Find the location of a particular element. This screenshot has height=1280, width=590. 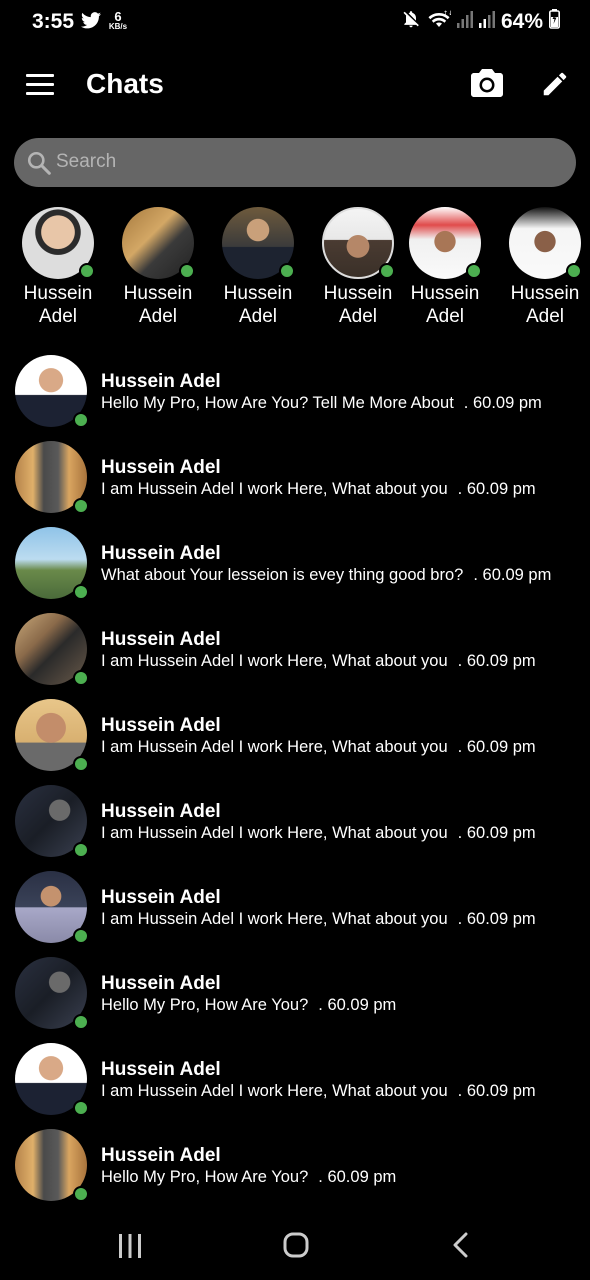

search-placeholder: Search is located at coordinates (86, 161).